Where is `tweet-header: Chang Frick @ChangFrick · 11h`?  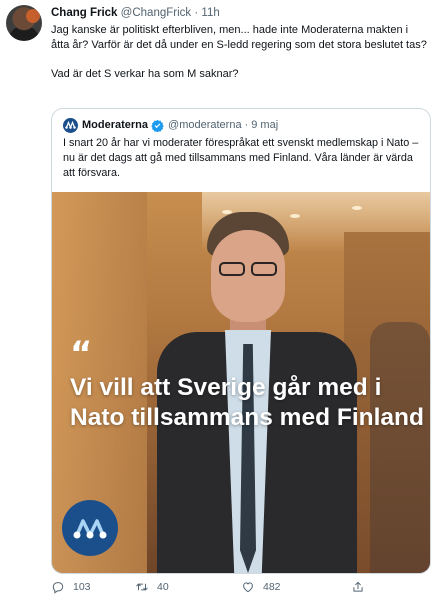
tweet-header: Chang Frick @ChangFrick · 11h is located at coordinates (135, 13).